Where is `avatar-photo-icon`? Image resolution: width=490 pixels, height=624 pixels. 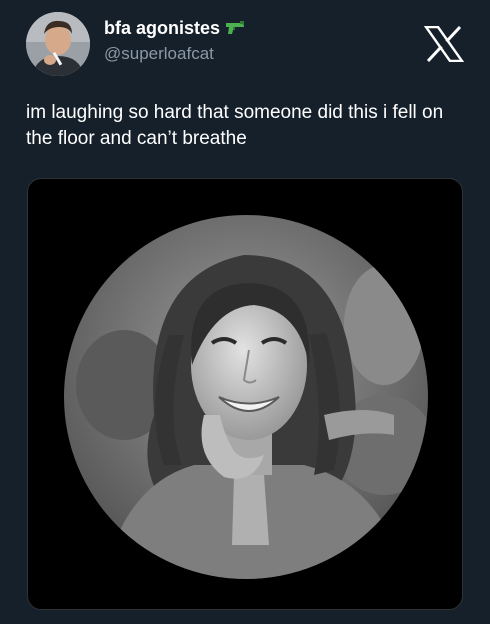 avatar-photo-icon is located at coordinates (58, 44).